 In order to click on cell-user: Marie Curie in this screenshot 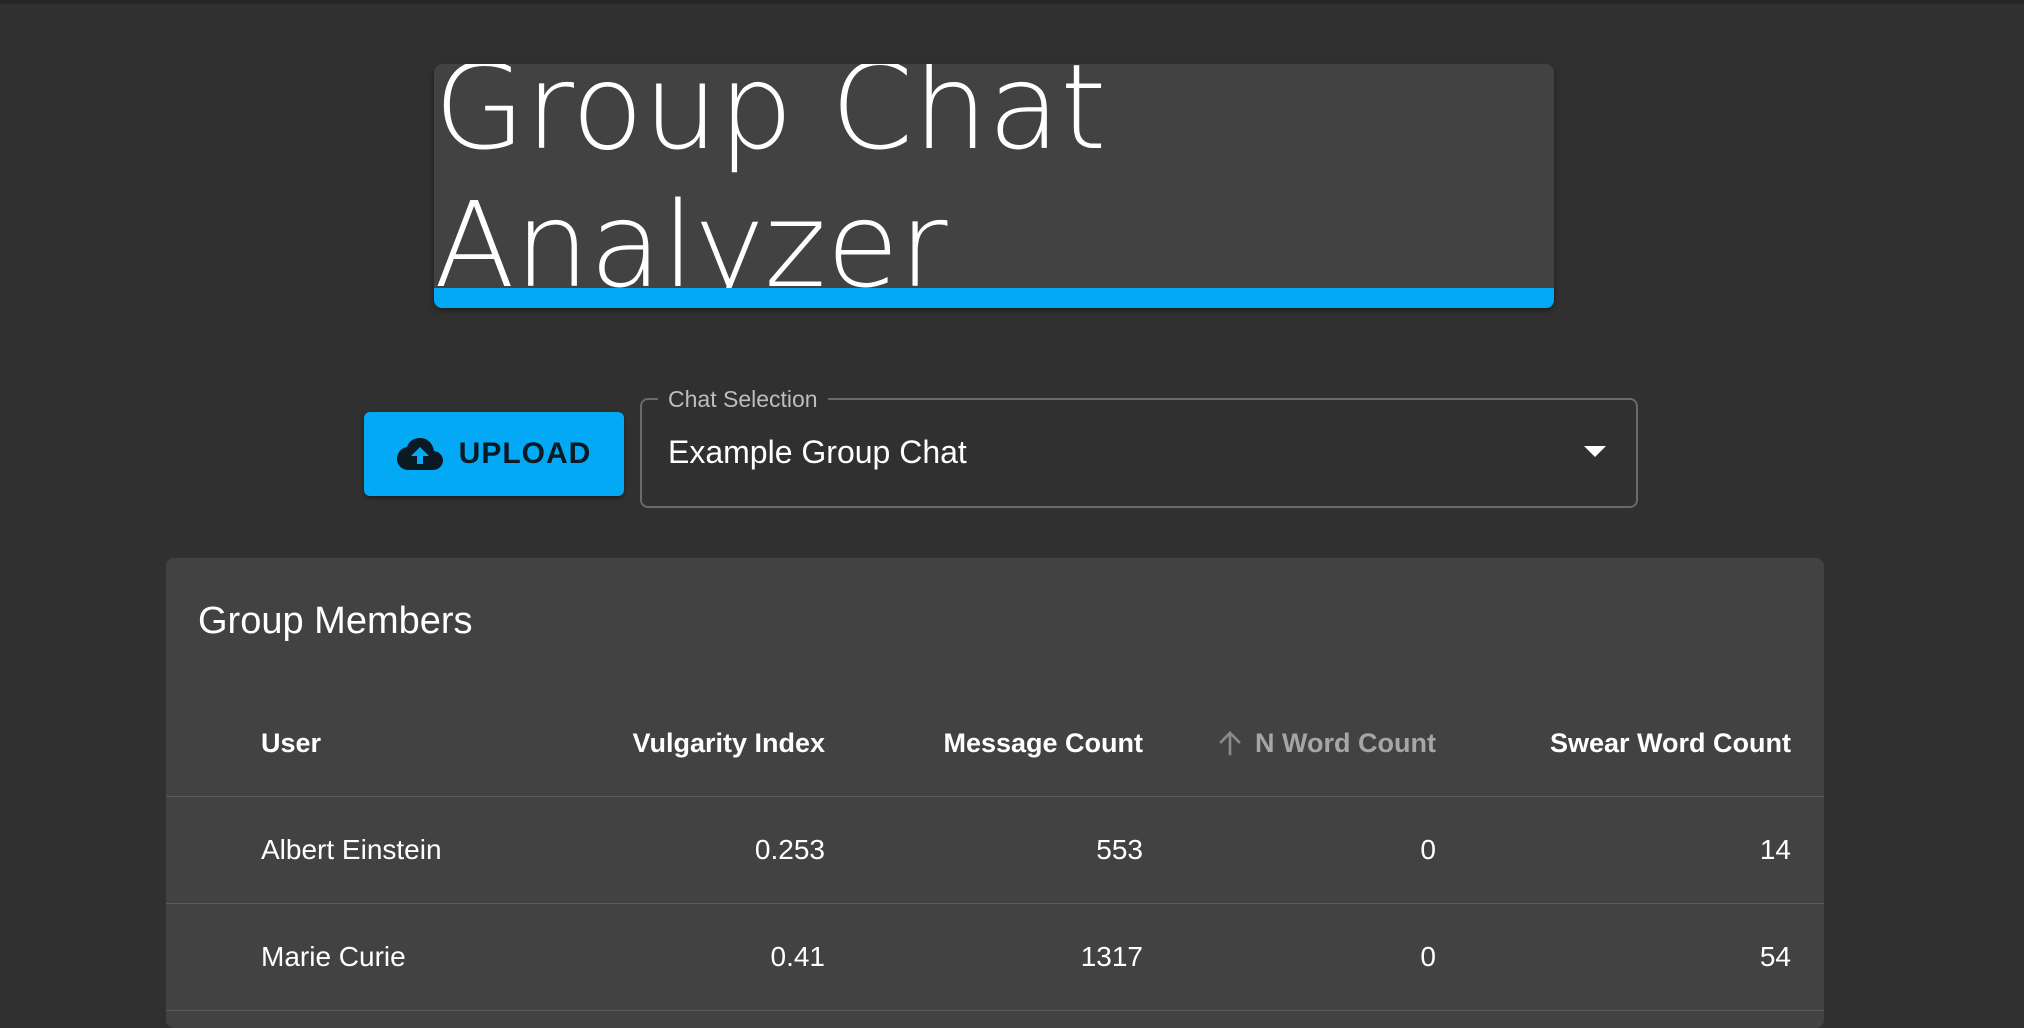, I will do `click(333, 956)`.